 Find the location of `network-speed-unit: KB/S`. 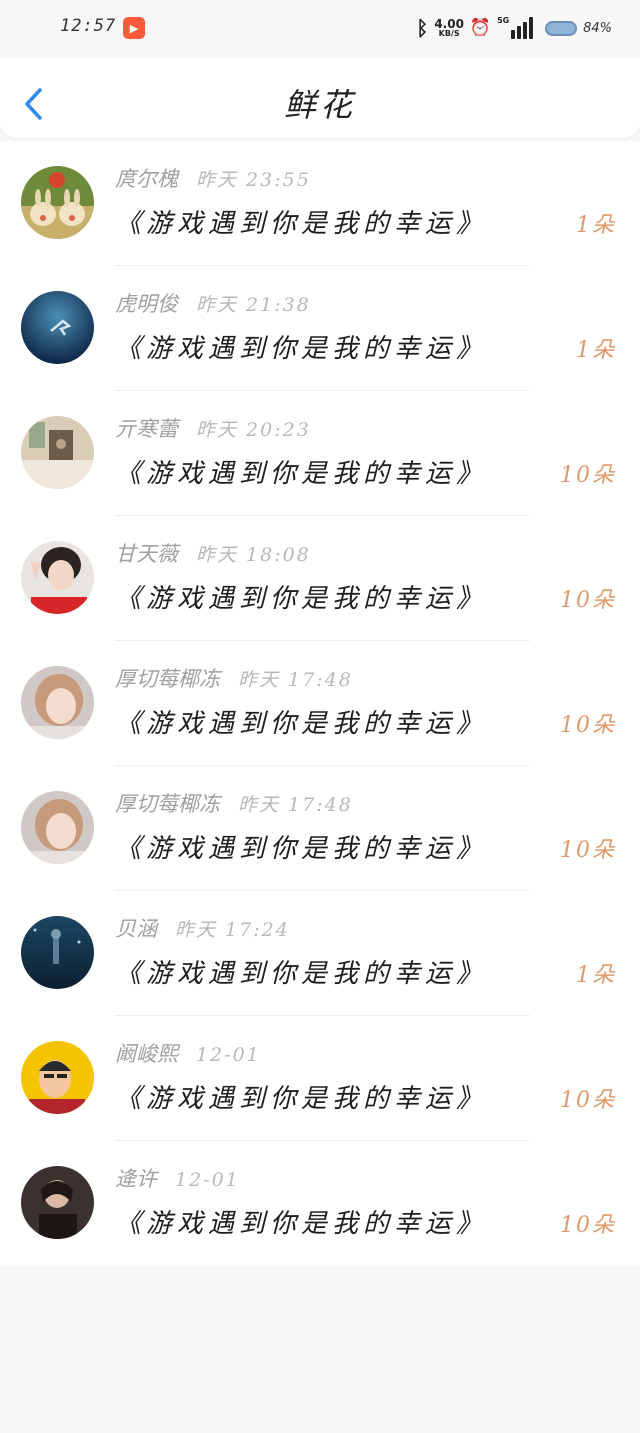

network-speed-unit: KB/S is located at coordinates (449, 33).